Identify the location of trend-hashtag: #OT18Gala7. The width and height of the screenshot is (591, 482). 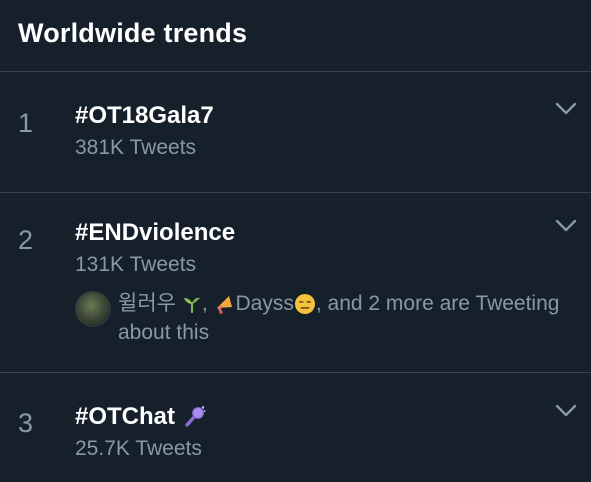
(303, 116).